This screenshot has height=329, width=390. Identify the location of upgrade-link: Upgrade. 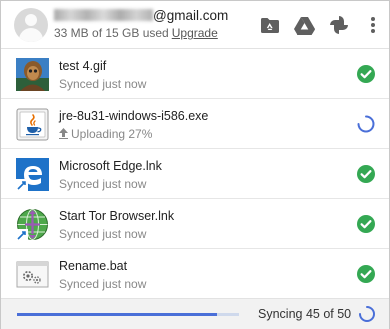
(195, 33).